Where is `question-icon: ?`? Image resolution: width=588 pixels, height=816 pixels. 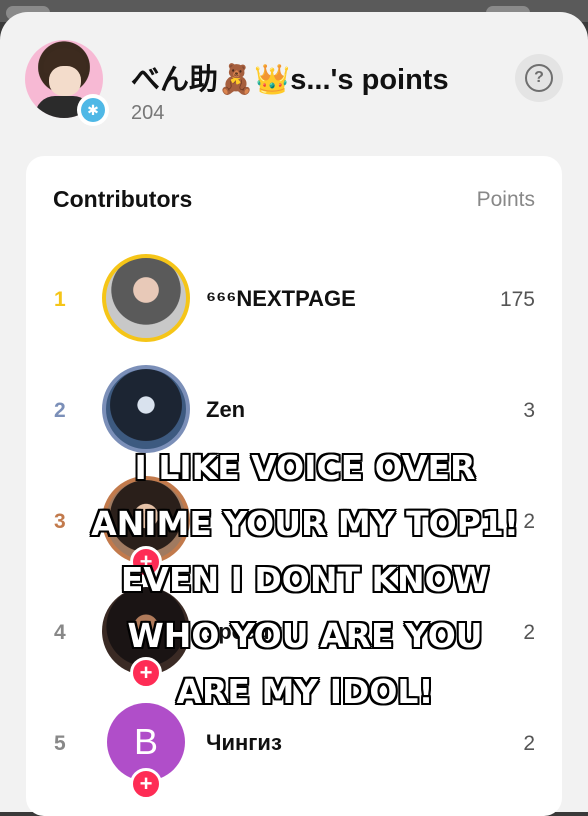 question-icon: ? is located at coordinates (539, 78).